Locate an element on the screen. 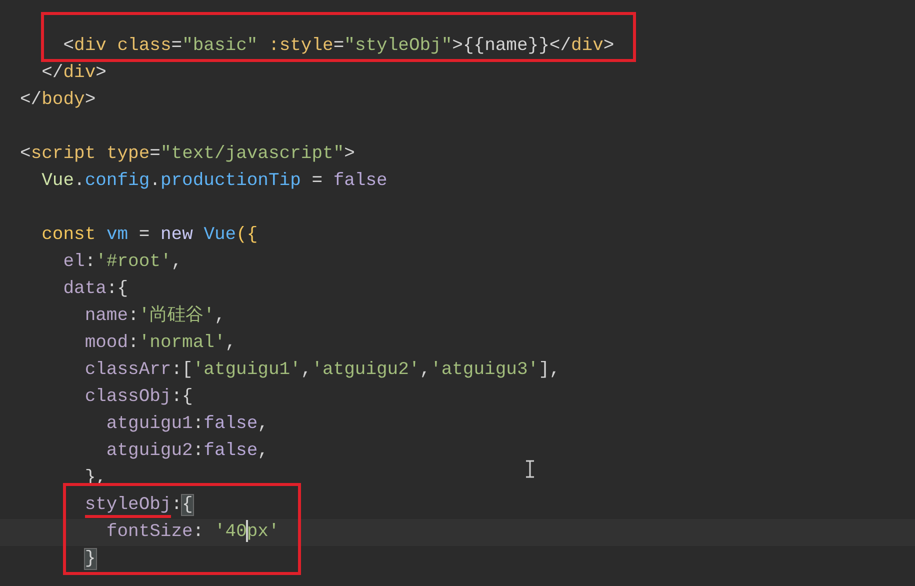  code-line: mood:'normal', is located at coordinates (160, 343).